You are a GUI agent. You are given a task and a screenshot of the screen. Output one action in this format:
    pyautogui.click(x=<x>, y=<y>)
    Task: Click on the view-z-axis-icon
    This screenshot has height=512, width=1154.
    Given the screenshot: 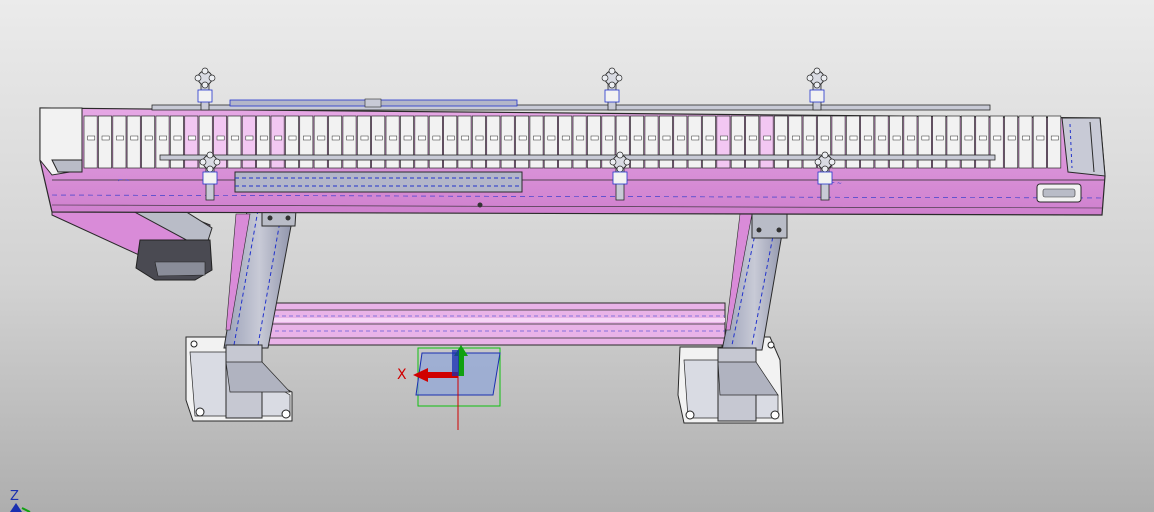 What is the action you would take?
    pyautogui.click(x=16, y=507)
    